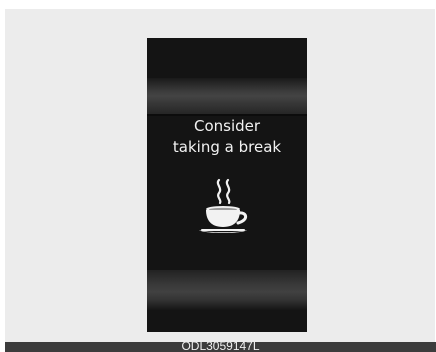  Describe the element at coordinates (227, 137) in the screenshot. I see `break-warning-message: Consider taking a break` at that location.